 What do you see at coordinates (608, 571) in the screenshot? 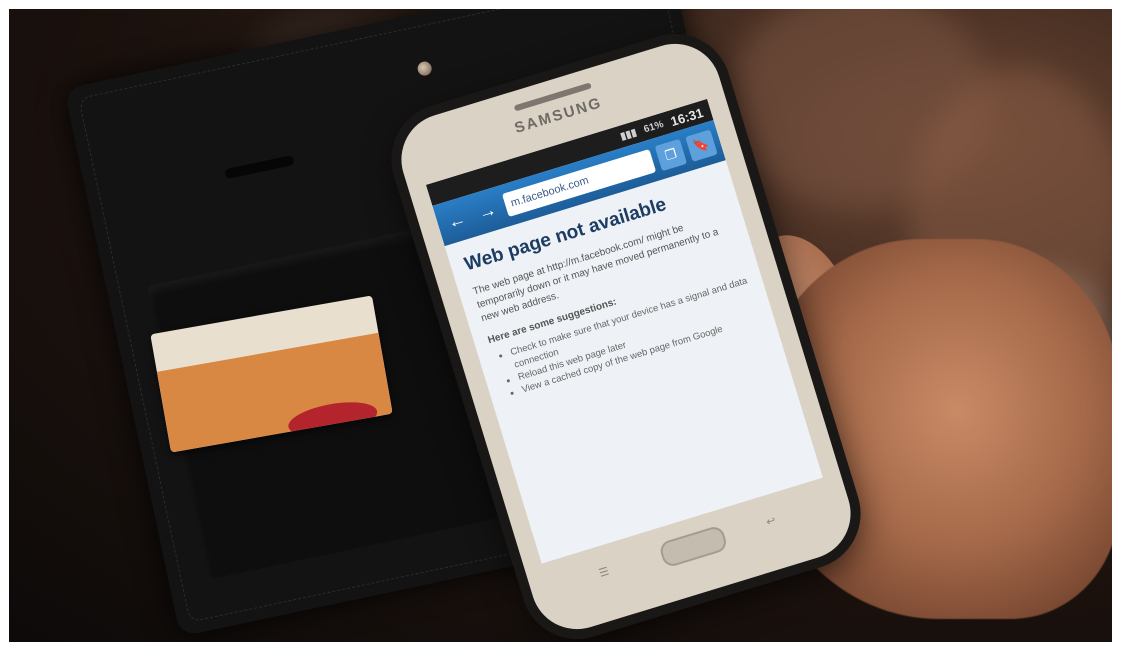
I see `menu-softkey-icon: ☰` at bounding box center [608, 571].